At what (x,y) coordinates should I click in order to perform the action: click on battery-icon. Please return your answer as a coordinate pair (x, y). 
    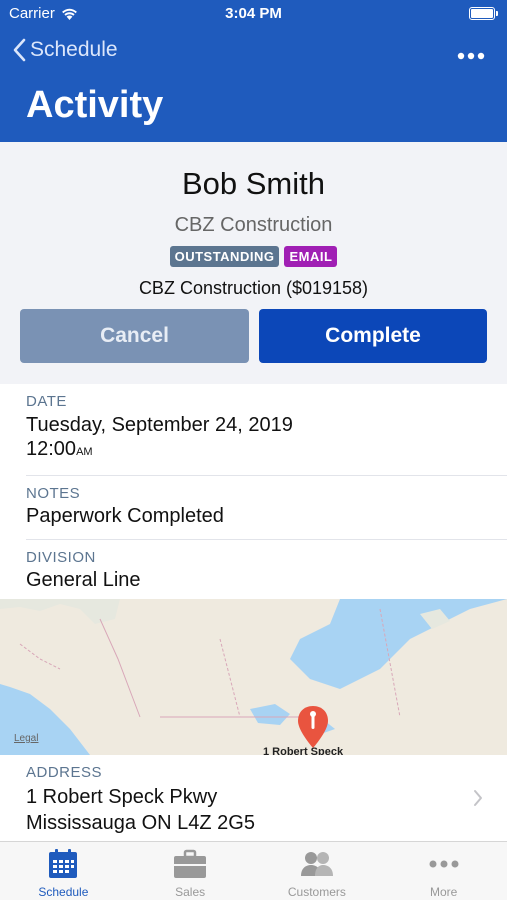
    Looking at the image, I should click on (483, 13).